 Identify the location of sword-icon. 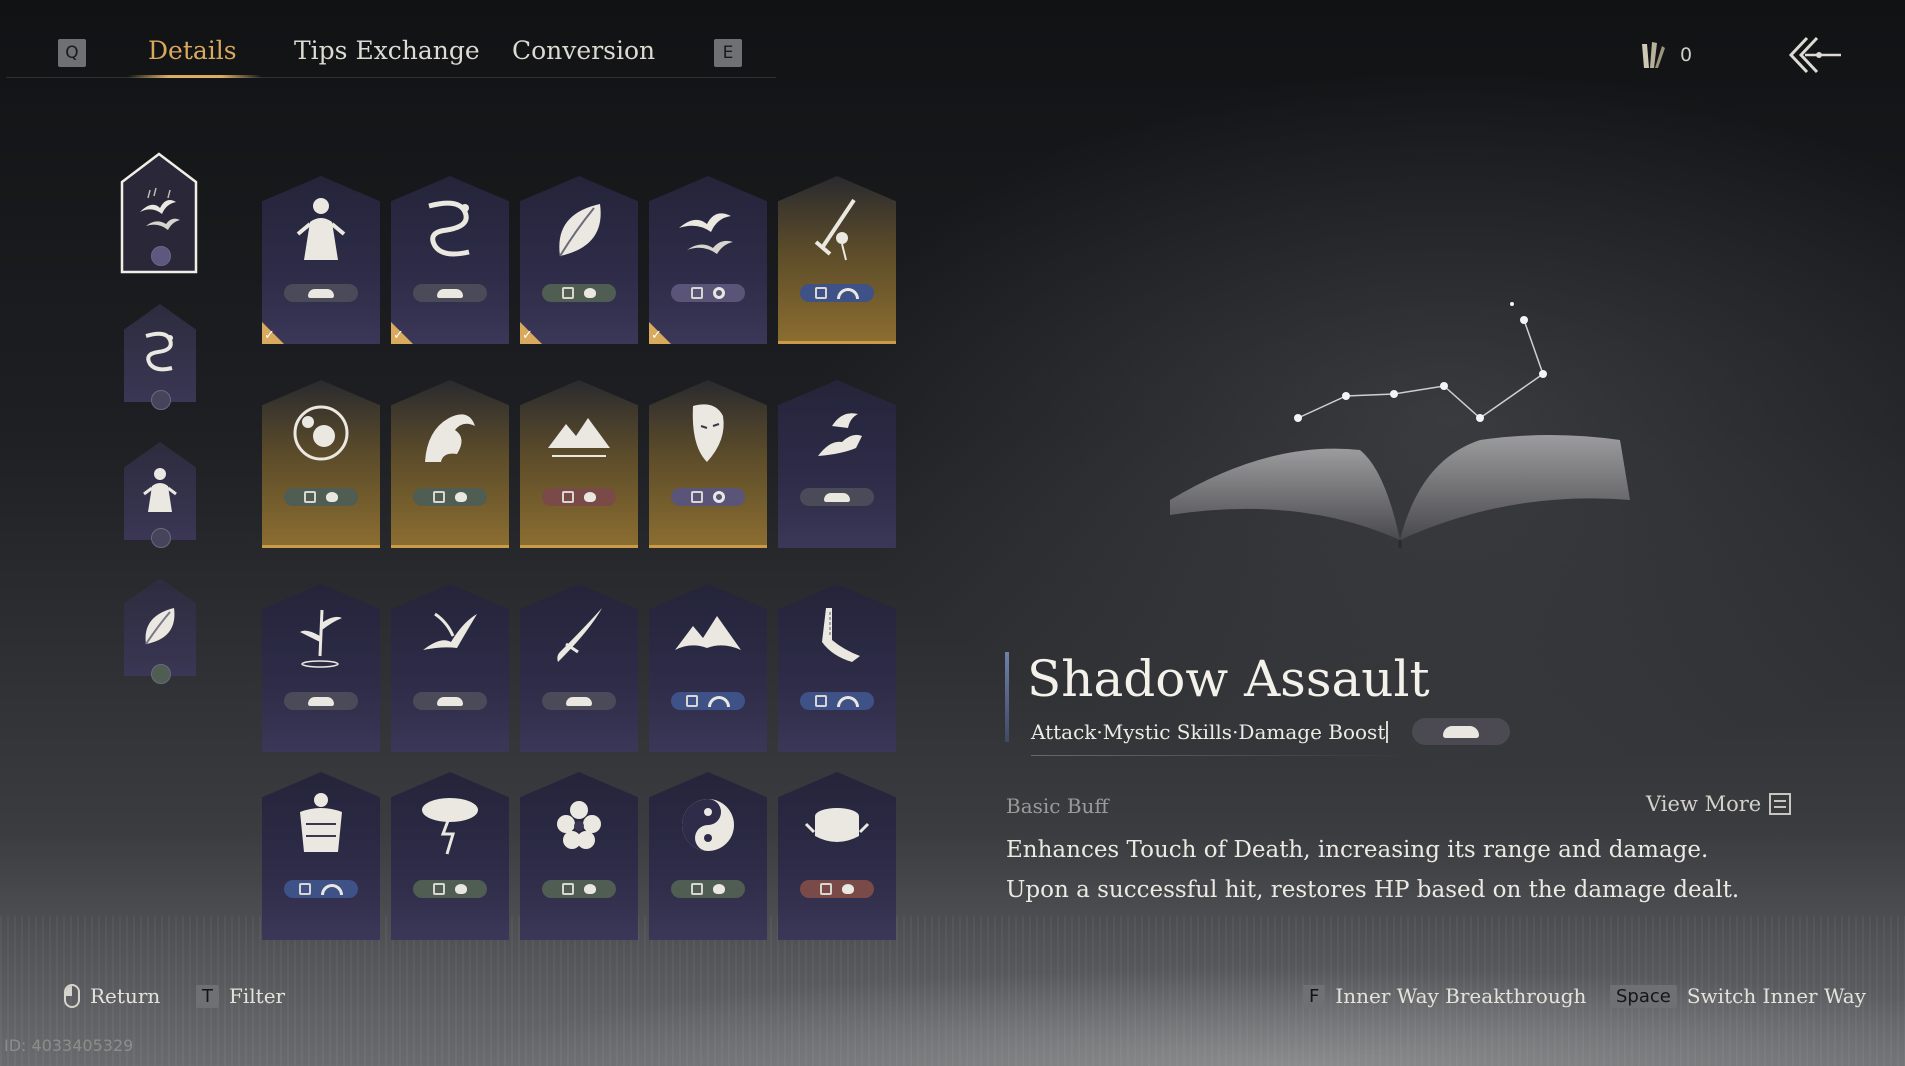
(835, 229).